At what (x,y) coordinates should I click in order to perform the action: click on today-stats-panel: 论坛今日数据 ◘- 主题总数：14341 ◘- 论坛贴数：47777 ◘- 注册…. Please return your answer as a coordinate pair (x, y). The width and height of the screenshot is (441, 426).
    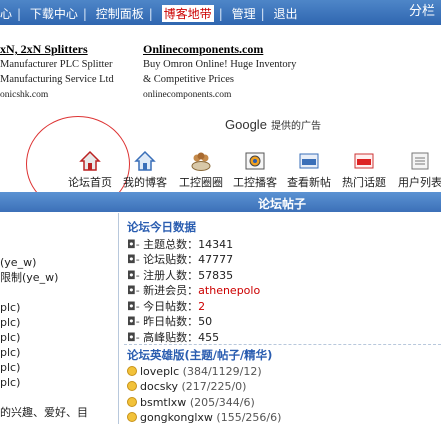
    Looking at the image, I should click on (193, 282).